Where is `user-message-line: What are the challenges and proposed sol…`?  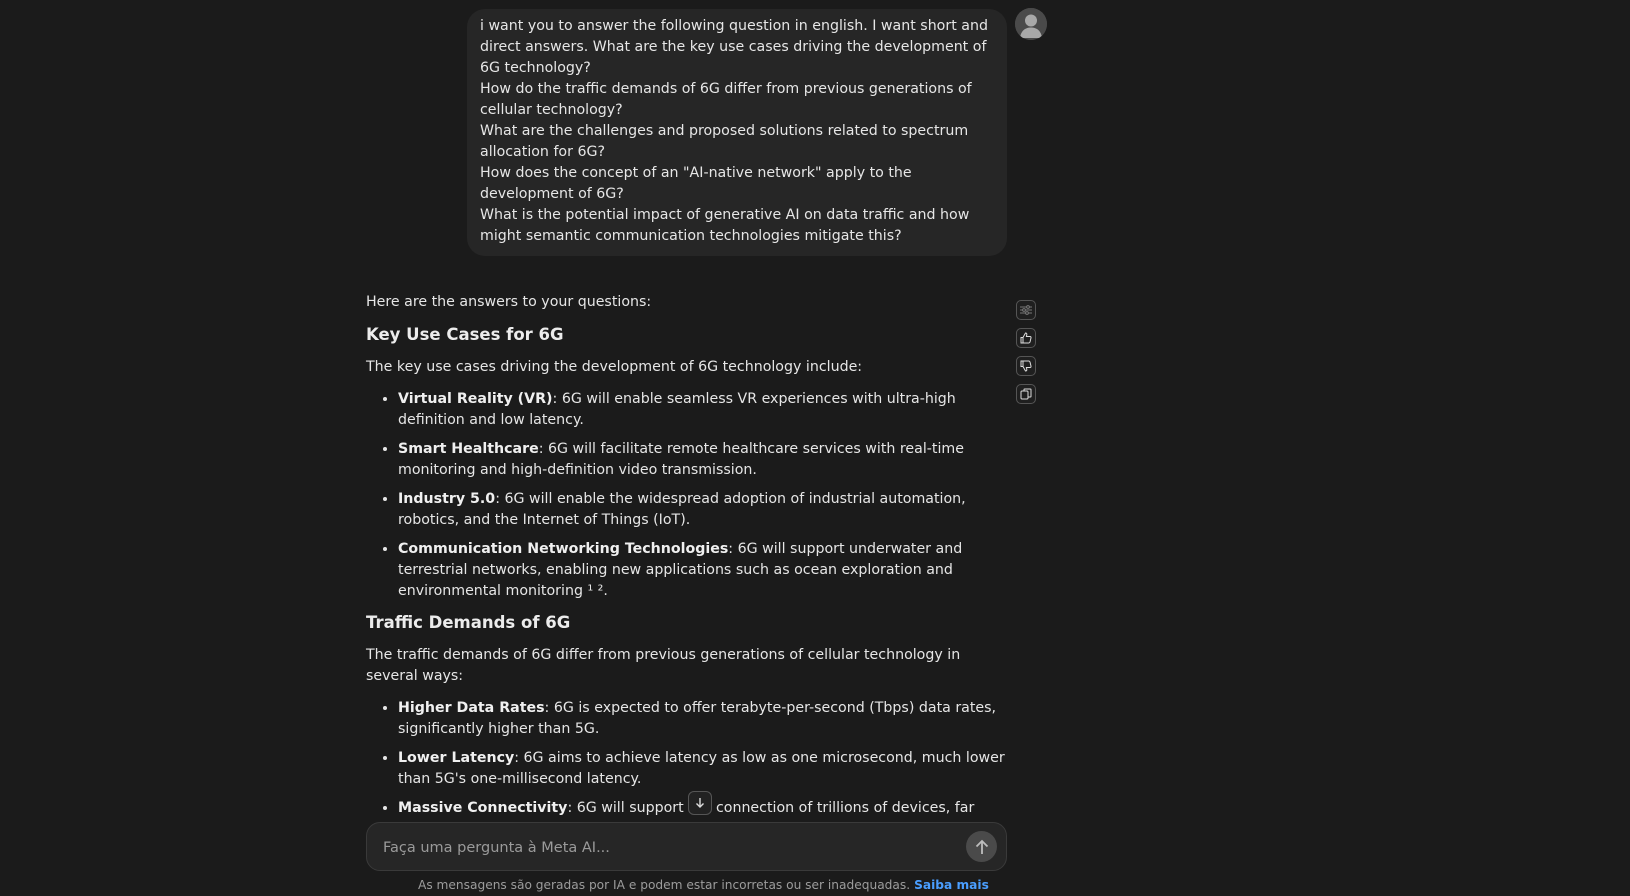
user-message-line: What are the challenges and proposed sol… is located at coordinates (724, 141).